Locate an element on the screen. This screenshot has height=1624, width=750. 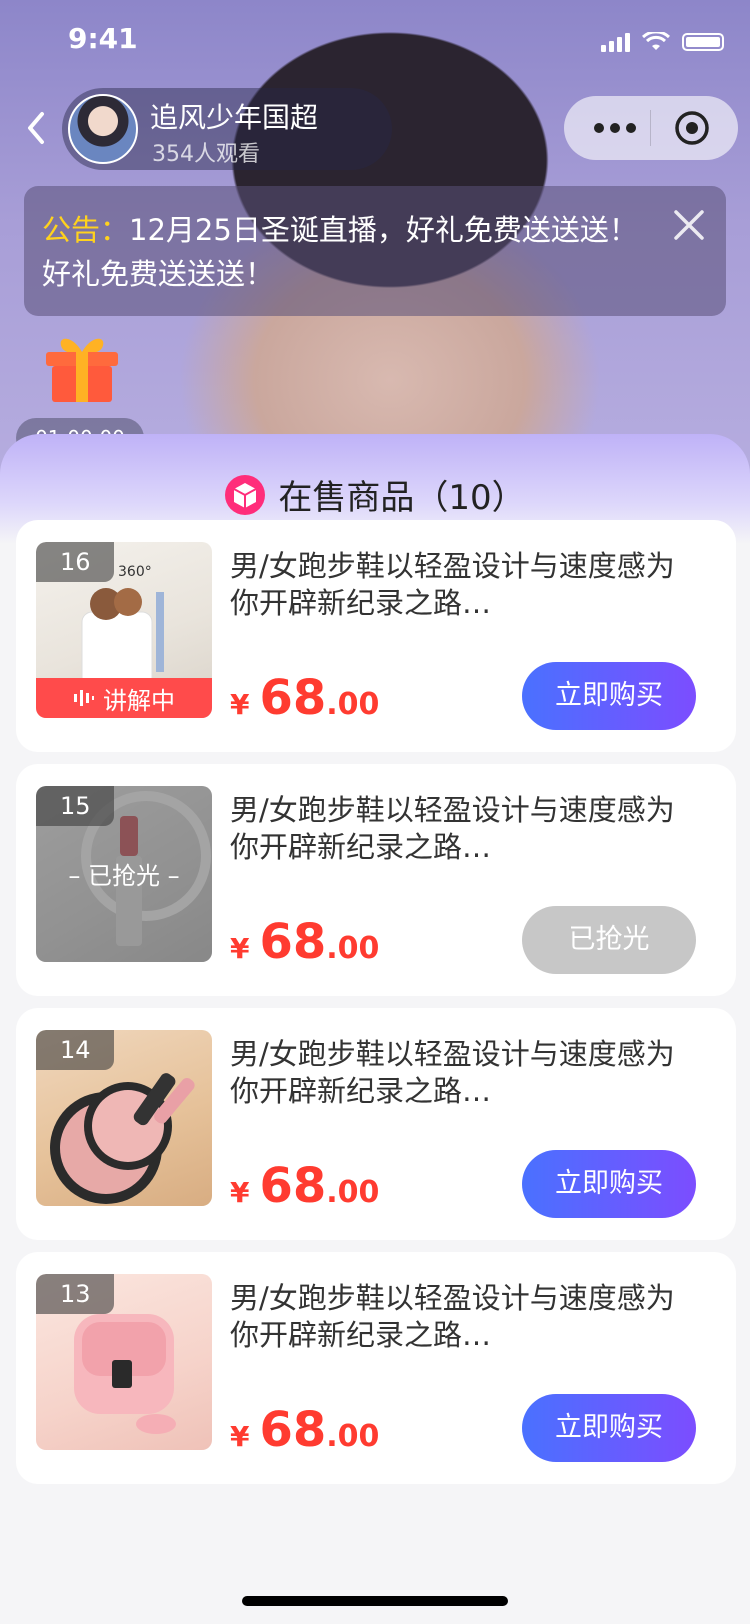
miniprogram-capsule is located at coordinates (651, 128).